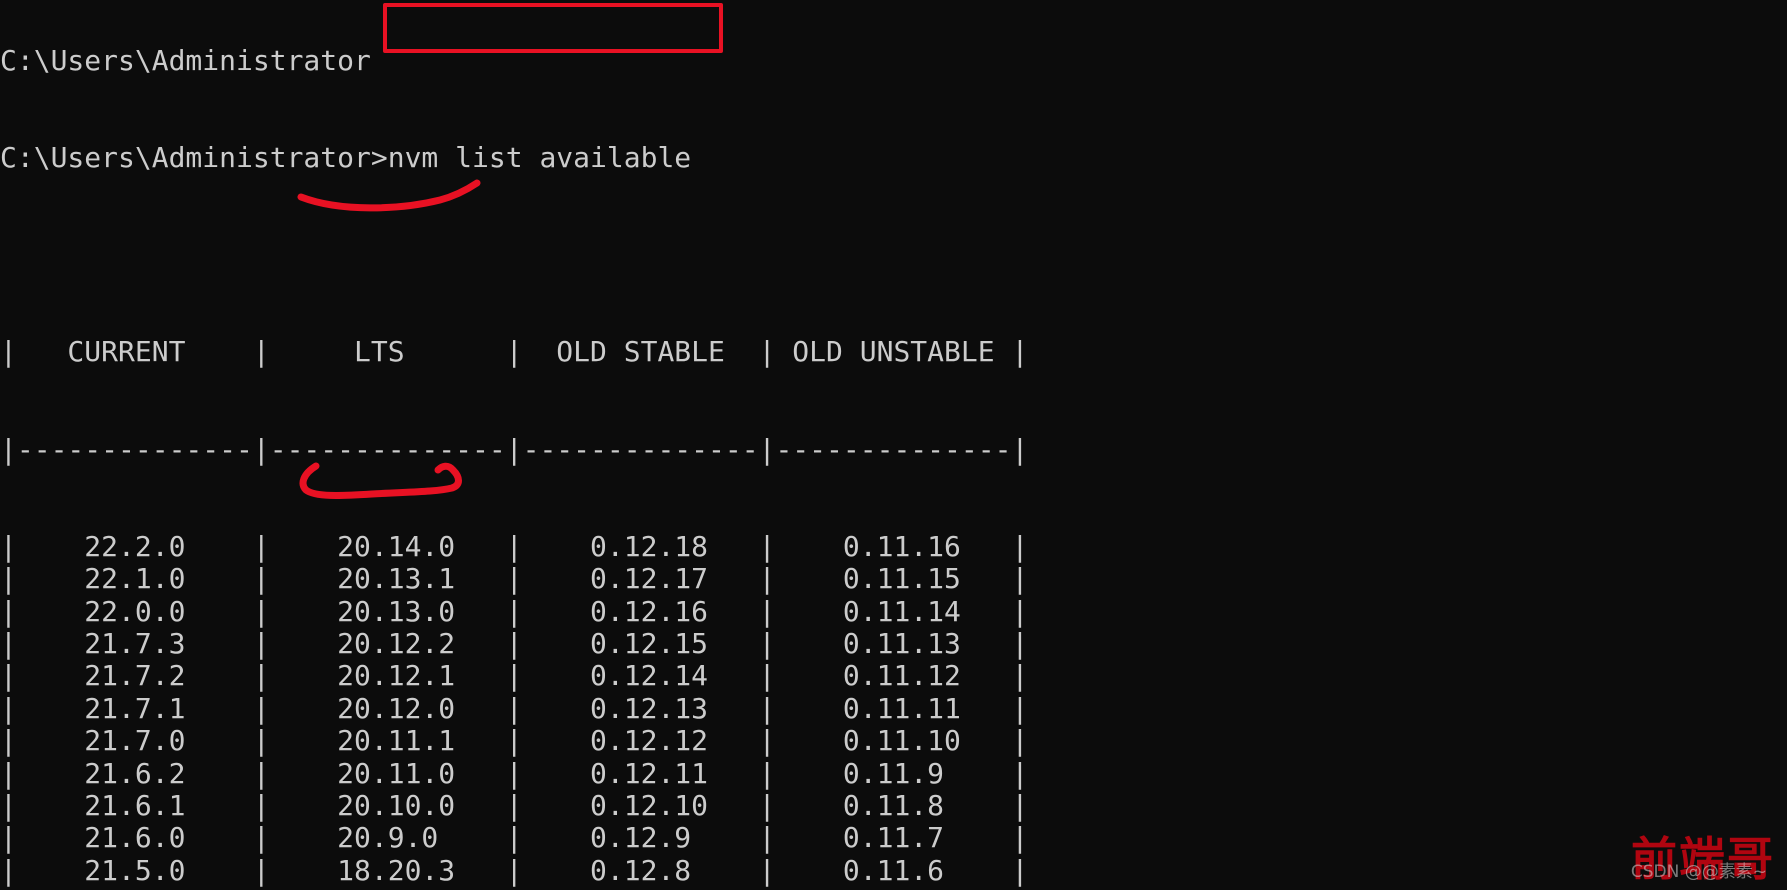 The image size is (1787, 890). What do you see at coordinates (514, 546) in the screenshot?
I see `table-row: | 22.2.0 | 20.14.0 | 0.12.18 | 0.11.16 |` at bounding box center [514, 546].